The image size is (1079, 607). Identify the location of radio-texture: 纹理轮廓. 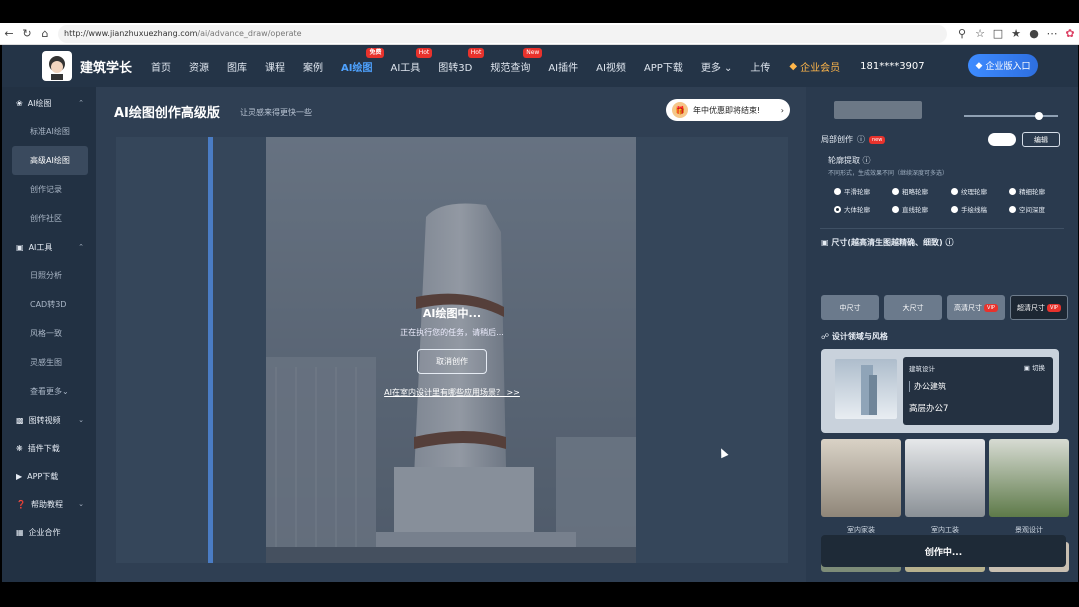
(969, 191).